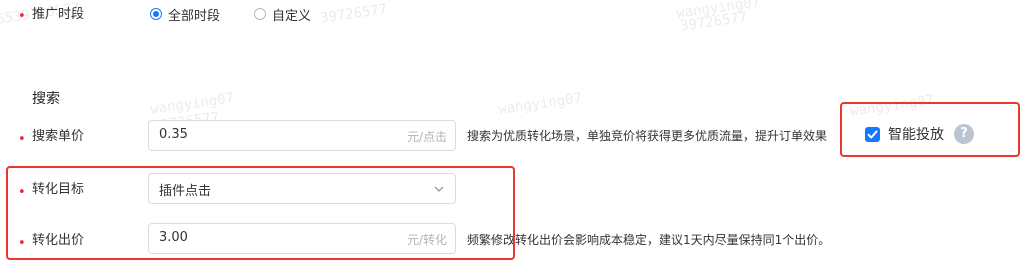 The image size is (1024, 266). What do you see at coordinates (194, 16) in the screenshot?
I see `schedule-option-all-label: 全部时段` at bounding box center [194, 16].